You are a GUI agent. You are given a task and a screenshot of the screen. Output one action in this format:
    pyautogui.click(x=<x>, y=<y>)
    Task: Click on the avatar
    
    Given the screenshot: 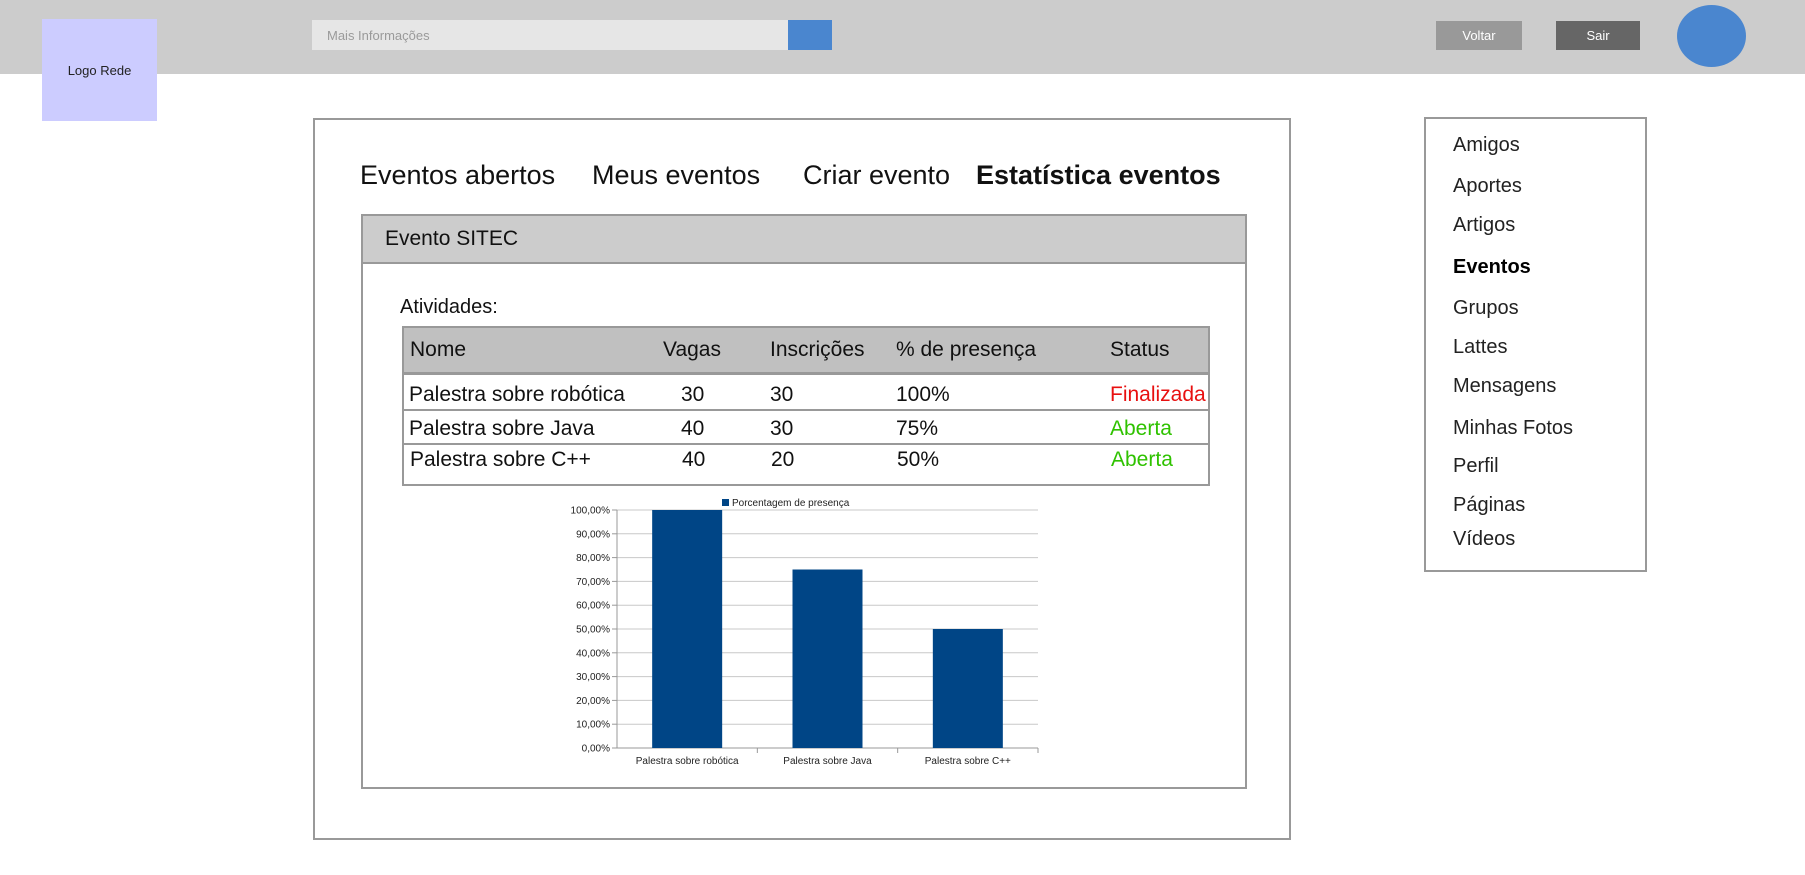 What is the action you would take?
    pyautogui.click(x=1711, y=36)
    